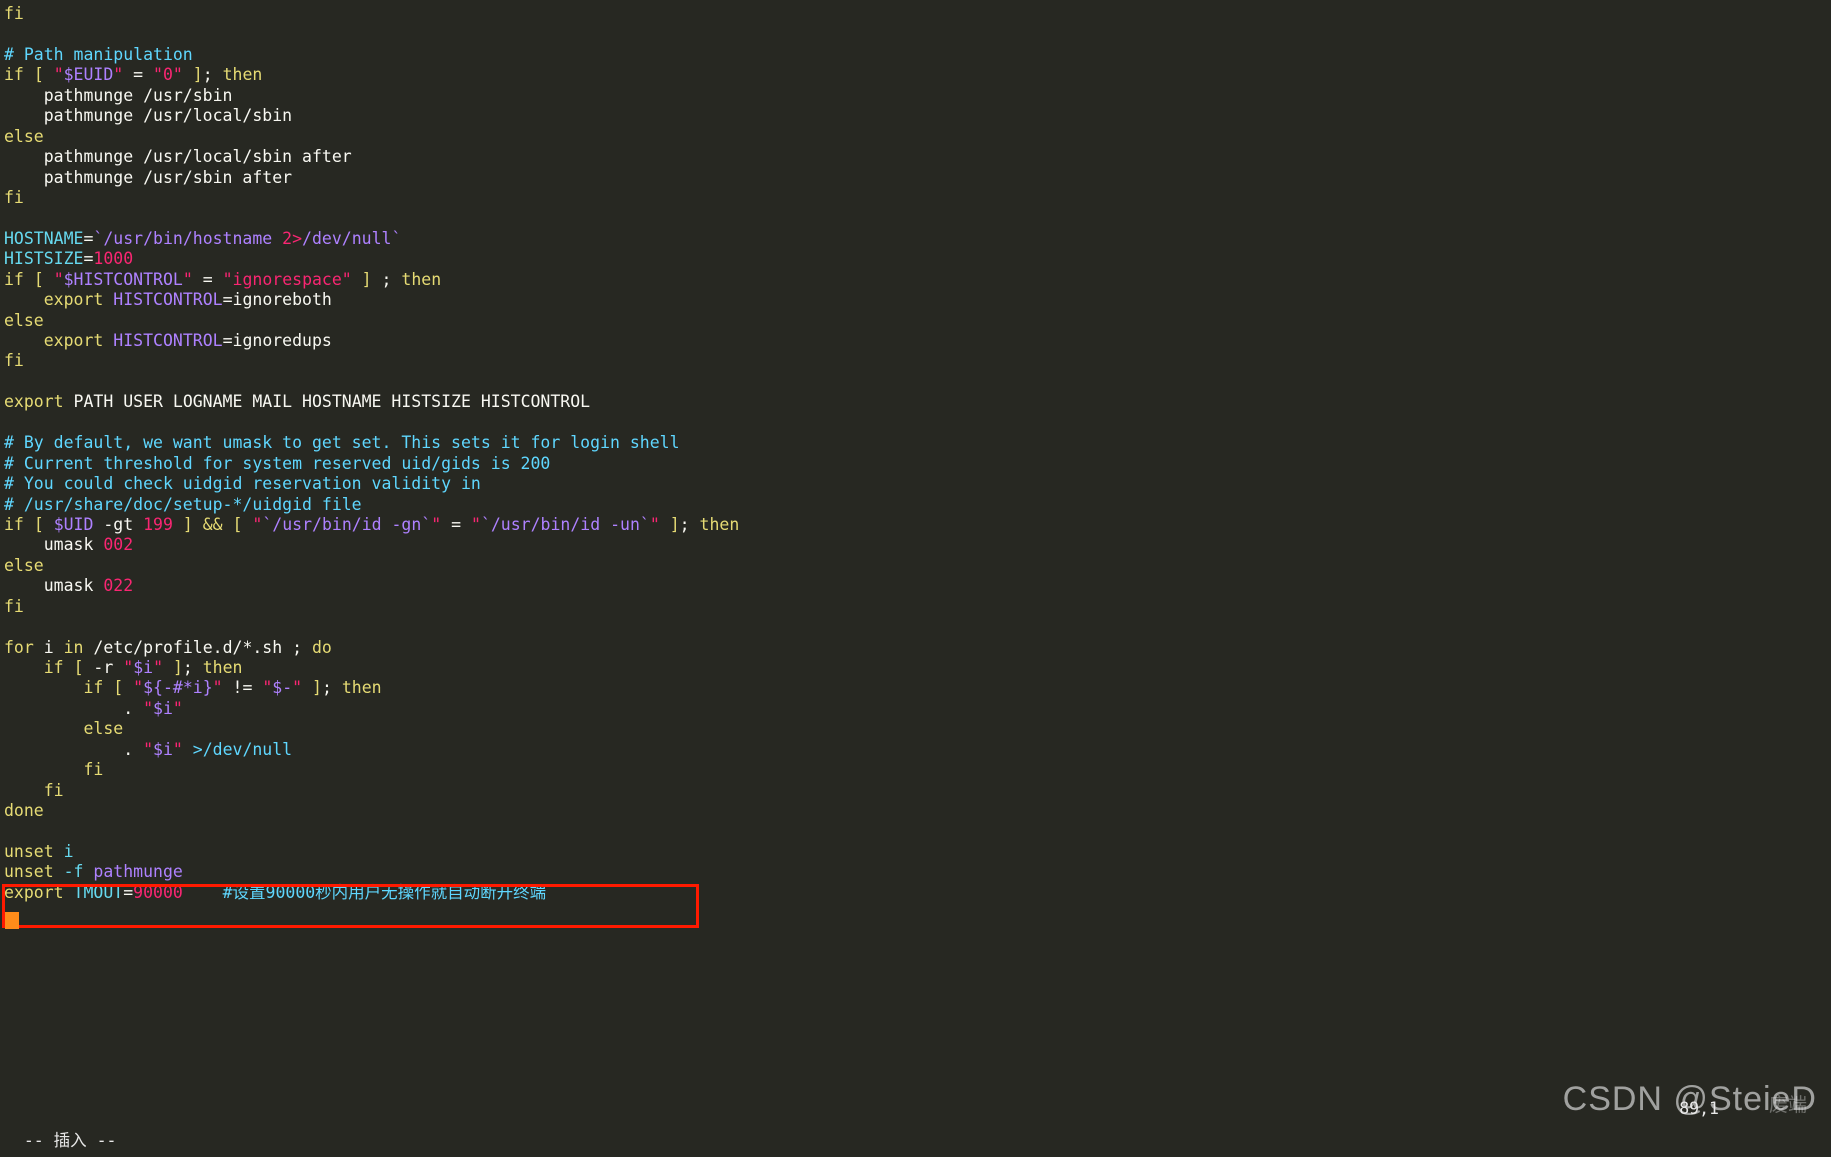  Describe the element at coordinates (178, 157) in the screenshot. I see `code-token: pathmunge /usr/local/sbin after` at that location.